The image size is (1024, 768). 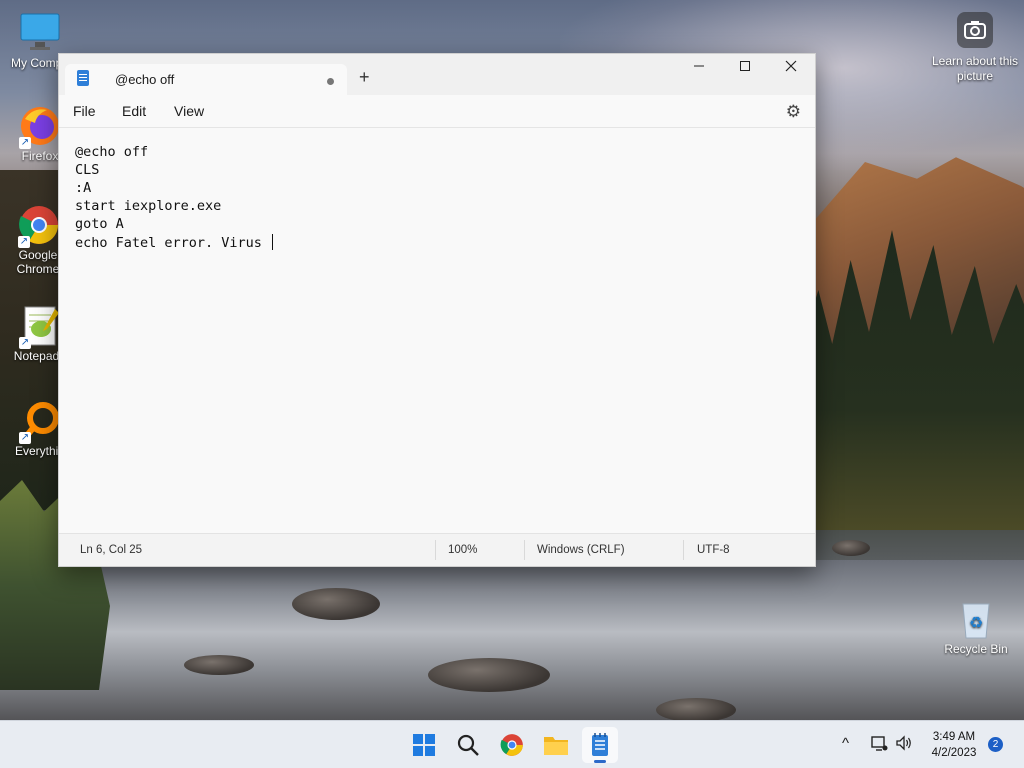 I want to click on editor-line: goto A, so click(x=99, y=224).